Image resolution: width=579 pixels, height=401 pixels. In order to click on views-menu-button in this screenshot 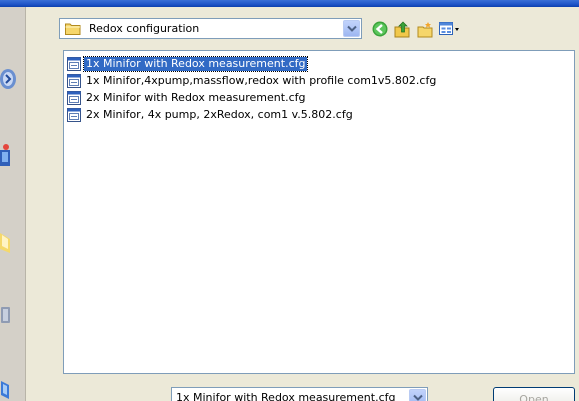, I will do `click(450, 29)`.